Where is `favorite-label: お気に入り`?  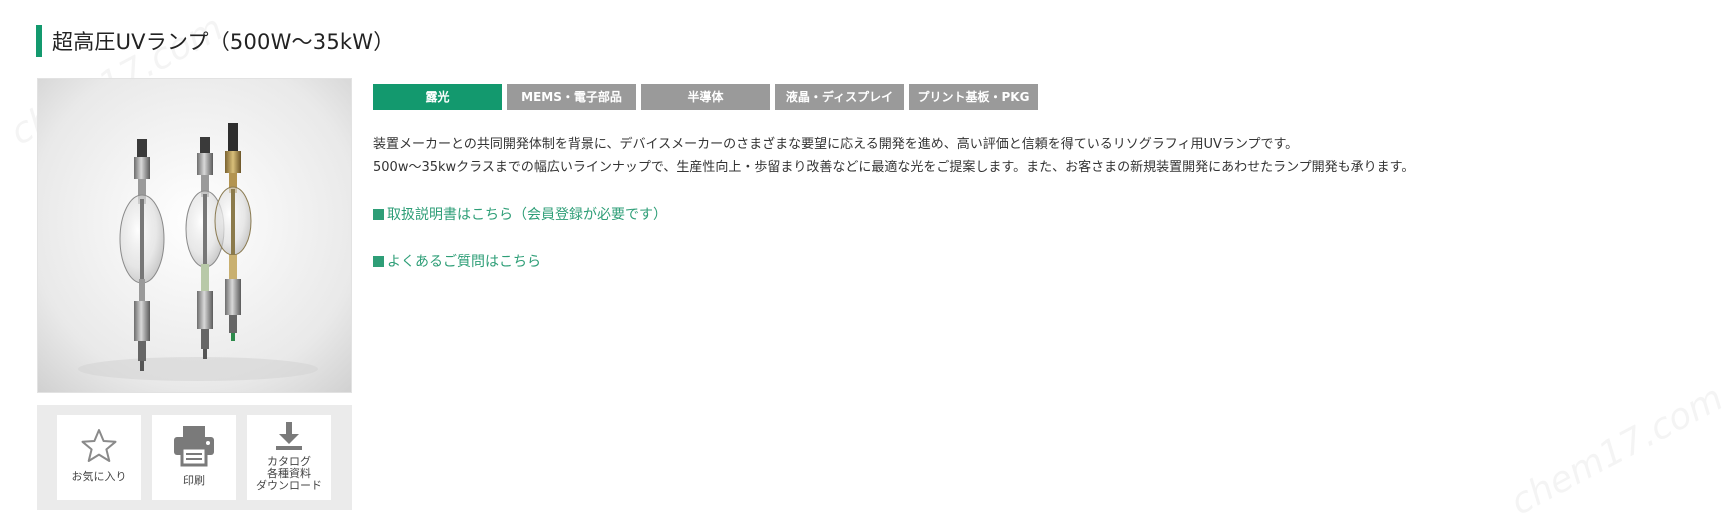
favorite-label: お気に入り is located at coordinates (99, 476).